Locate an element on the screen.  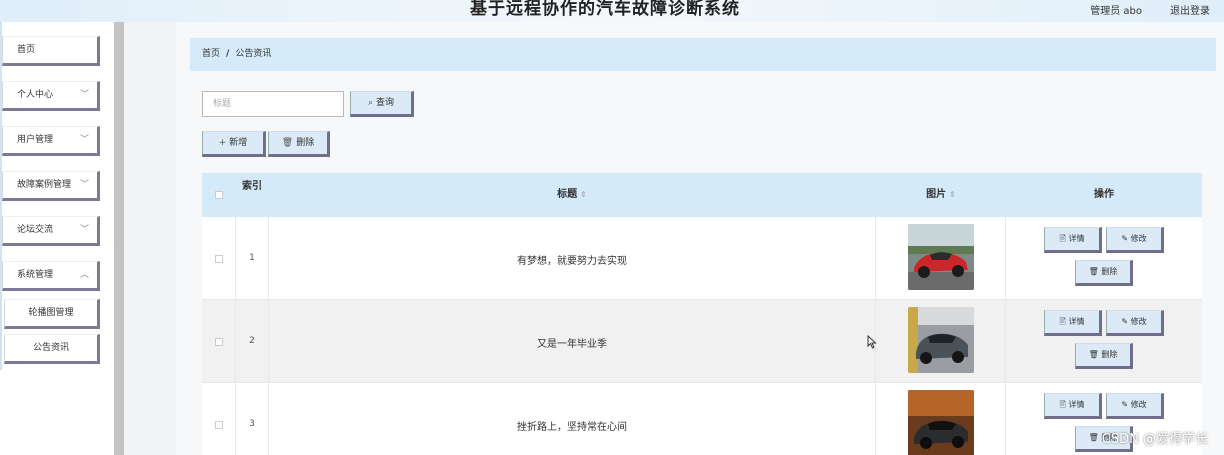
breadcrumb: 首页 / 公告资讯 is located at coordinates (703, 54).